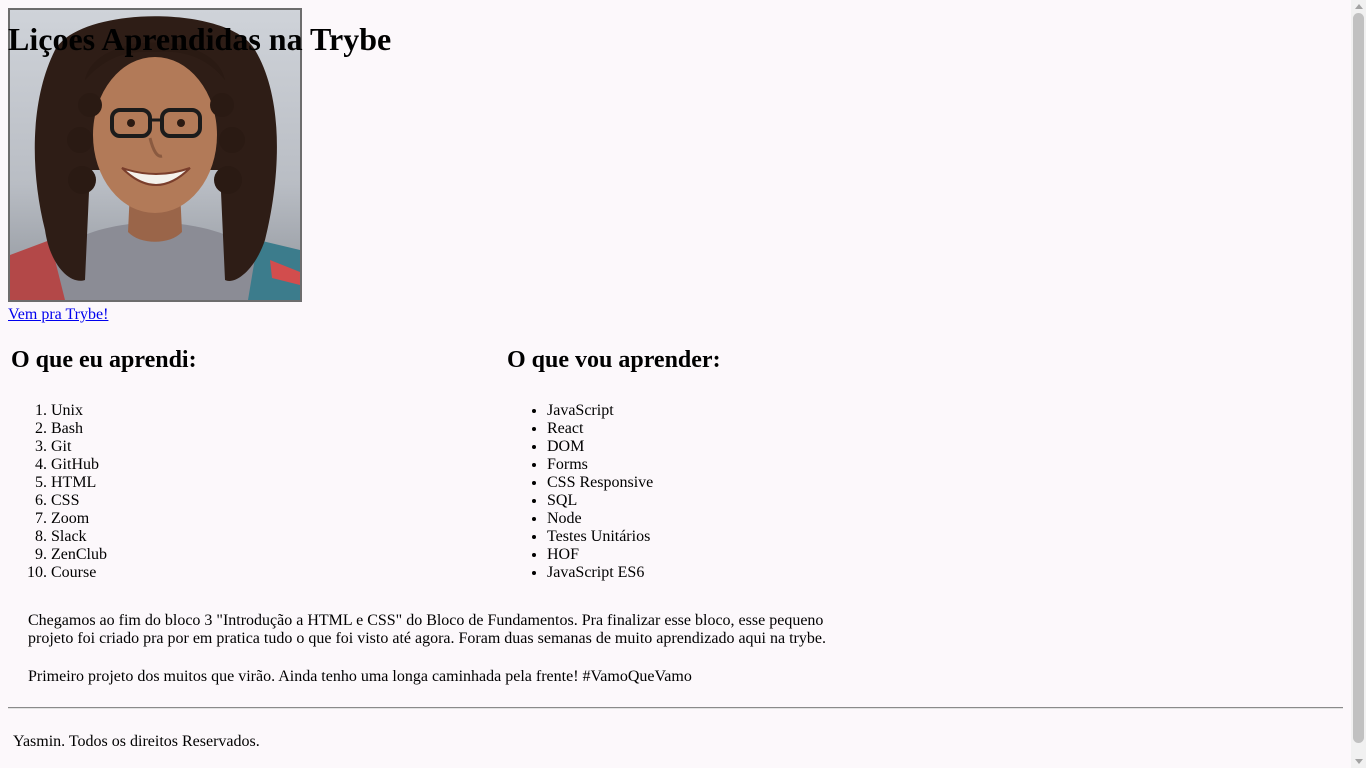 Image resolution: width=1366 pixels, height=768 pixels. I want to click on vertical-scrollbar, so click(1358, 384).